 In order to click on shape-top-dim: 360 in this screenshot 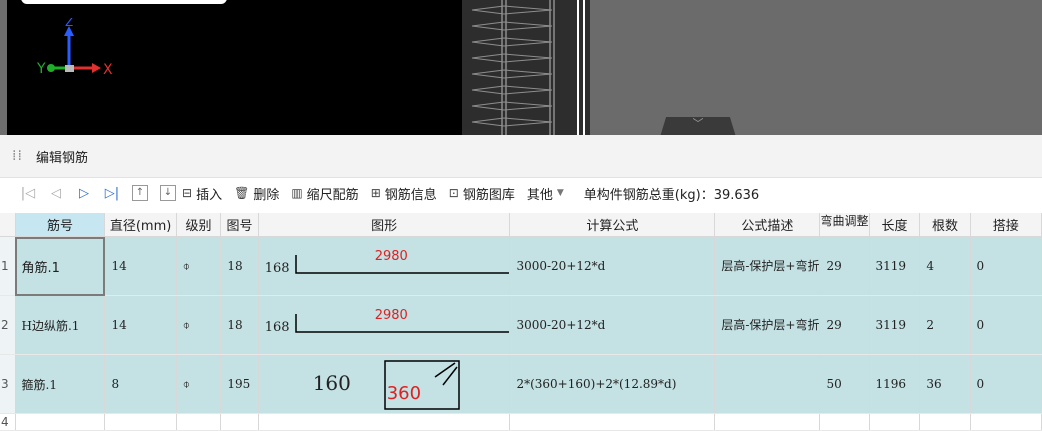, I will do `click(404, 393)`.